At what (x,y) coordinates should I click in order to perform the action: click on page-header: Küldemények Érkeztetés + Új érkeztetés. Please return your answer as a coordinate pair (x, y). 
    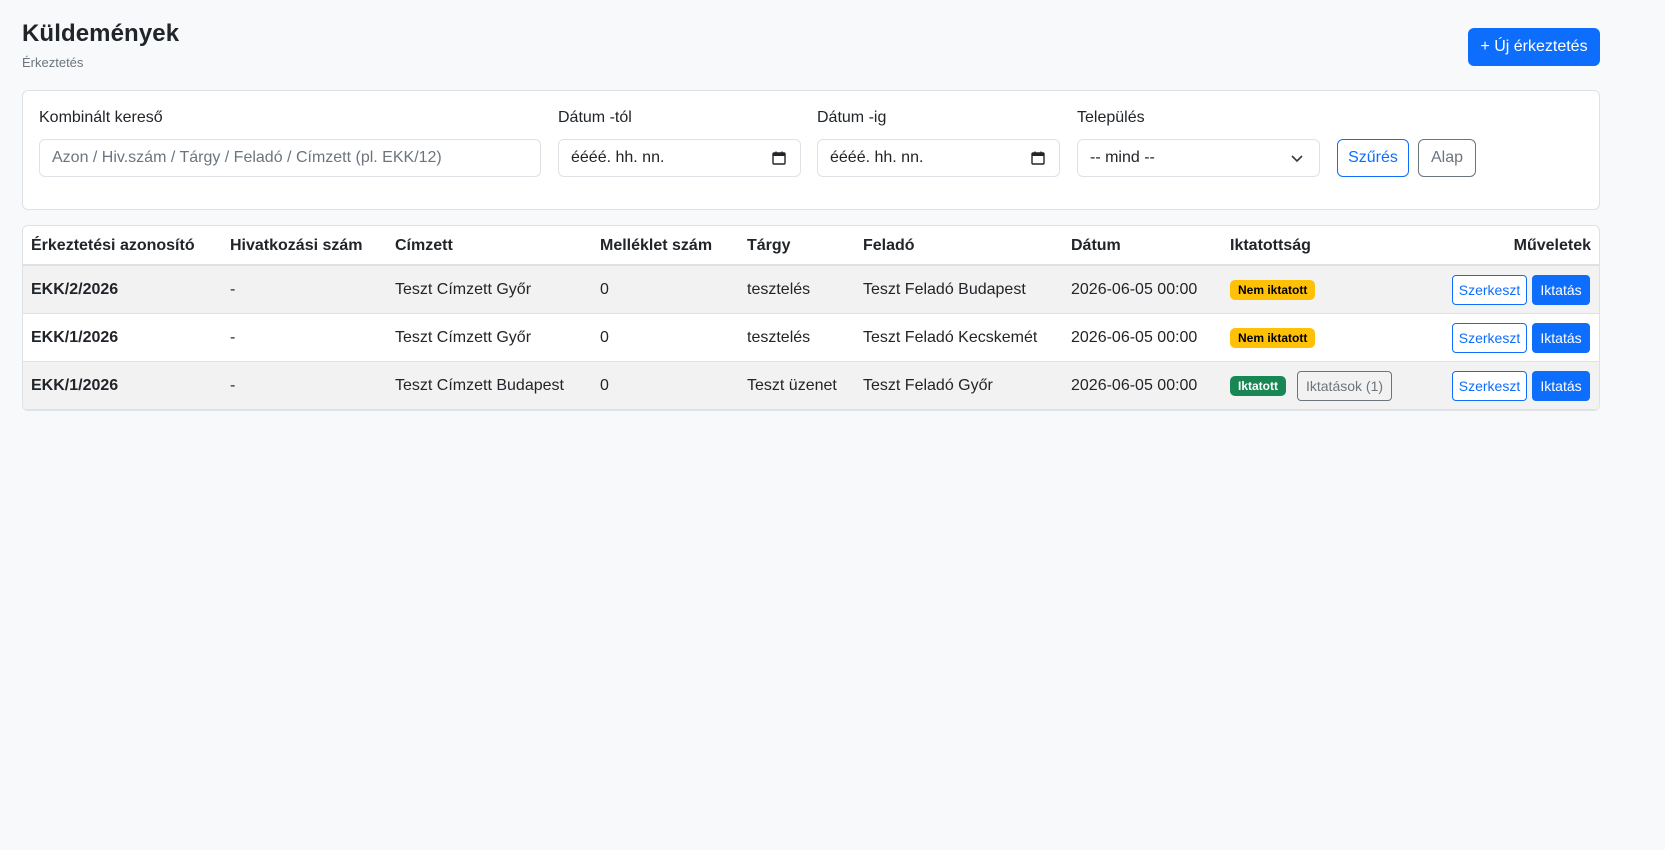
    Looking at the image, I should click on (811, 45).